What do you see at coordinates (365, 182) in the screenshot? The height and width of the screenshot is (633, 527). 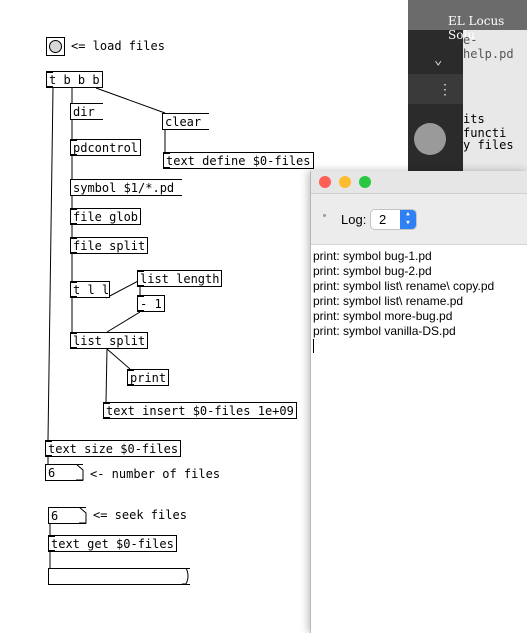 I see `zoom-window-button` at bounding box center [365, 182].